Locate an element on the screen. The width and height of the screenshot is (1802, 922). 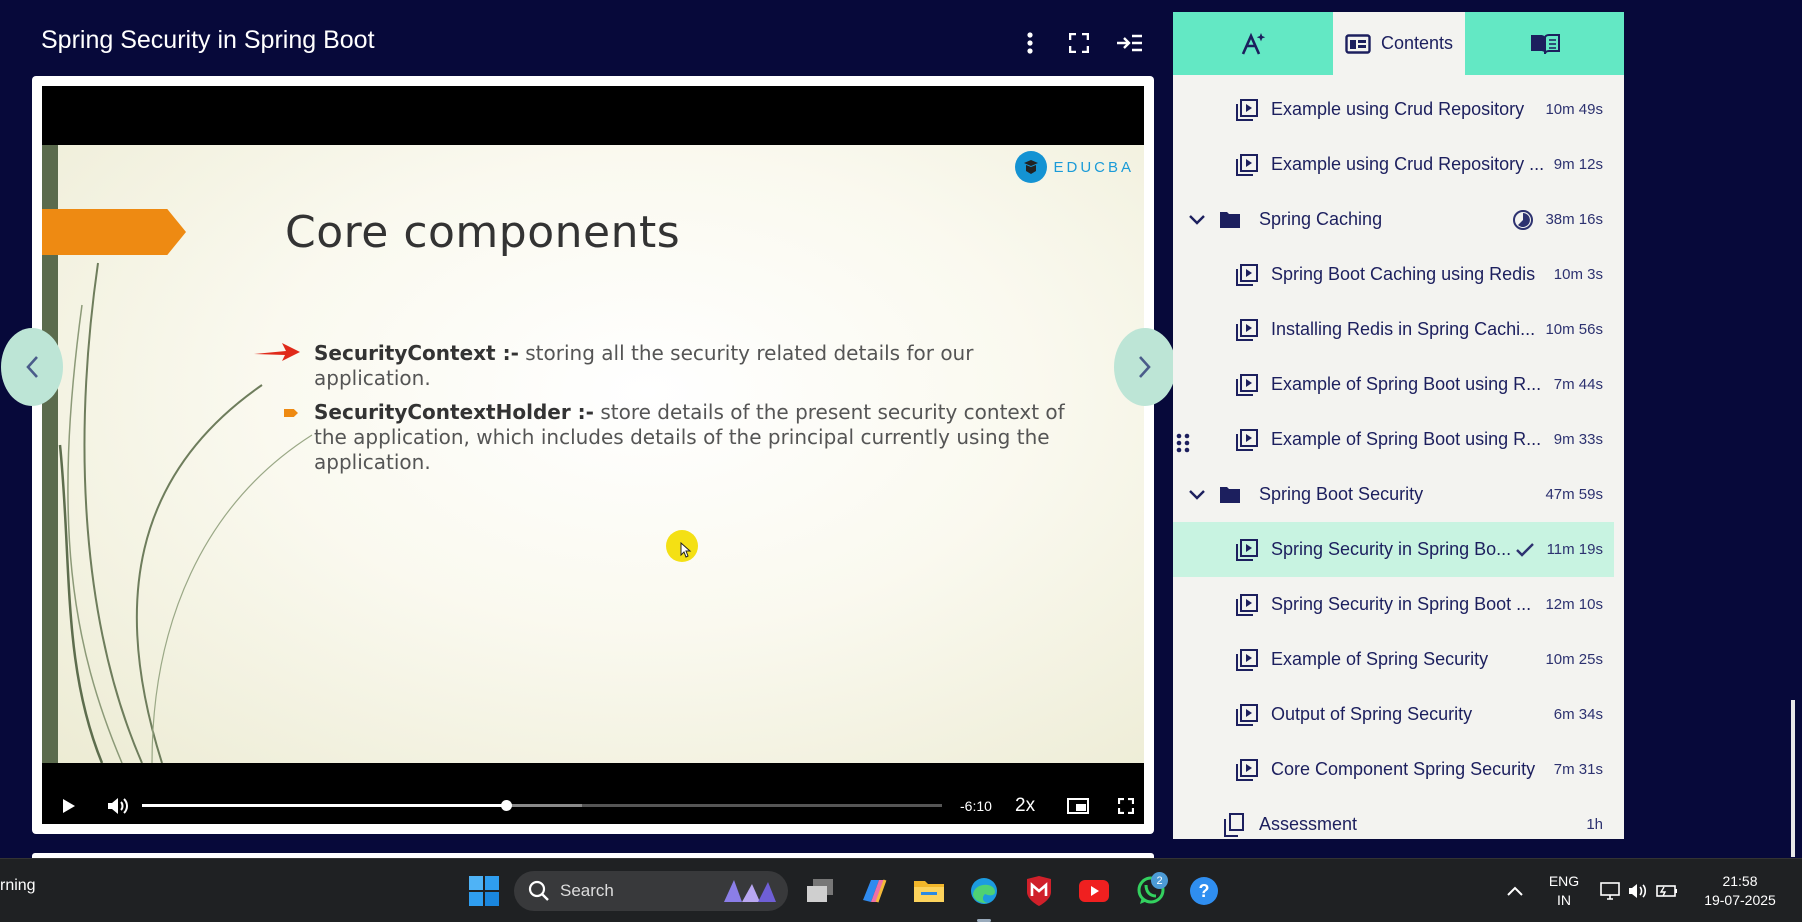
player-fullscreen-icon is located at coordinates (1126, 805).